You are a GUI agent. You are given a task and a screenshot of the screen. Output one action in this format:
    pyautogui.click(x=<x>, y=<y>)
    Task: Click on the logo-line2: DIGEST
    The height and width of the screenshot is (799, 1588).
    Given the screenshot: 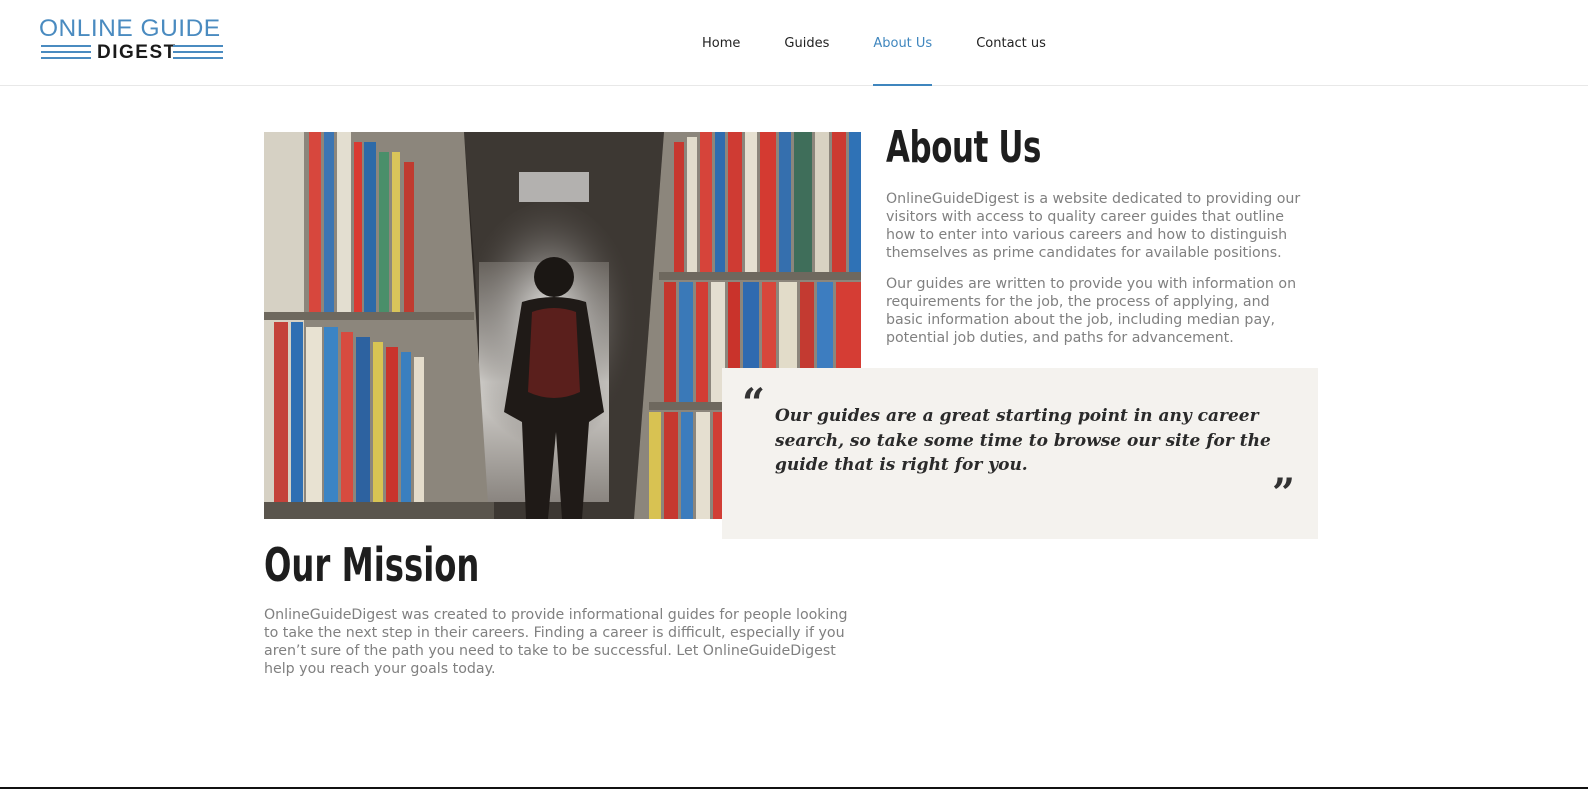 What is the action you would take?
    pyautogui.click(x=137, y=52)
    